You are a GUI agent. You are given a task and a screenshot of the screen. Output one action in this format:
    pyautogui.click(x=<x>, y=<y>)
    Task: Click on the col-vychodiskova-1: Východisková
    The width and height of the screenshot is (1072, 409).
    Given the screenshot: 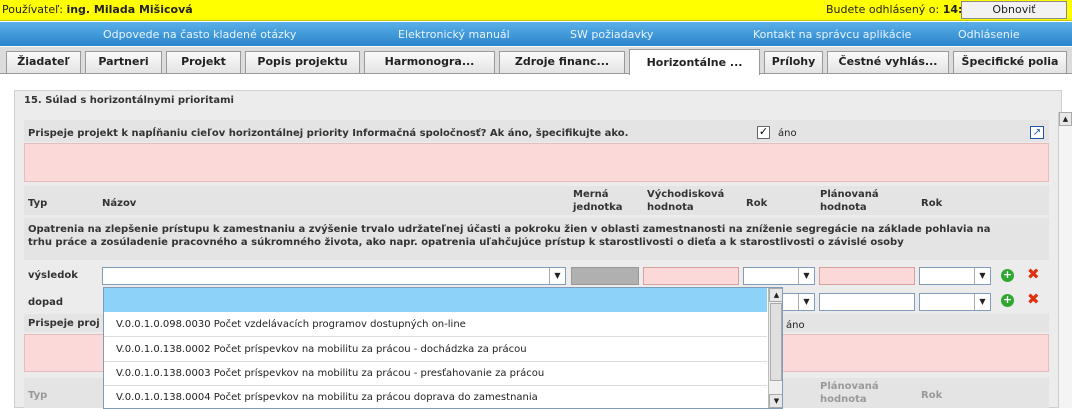 What is the action you would take?
    pyautogui.click(x=686, y=194)
    